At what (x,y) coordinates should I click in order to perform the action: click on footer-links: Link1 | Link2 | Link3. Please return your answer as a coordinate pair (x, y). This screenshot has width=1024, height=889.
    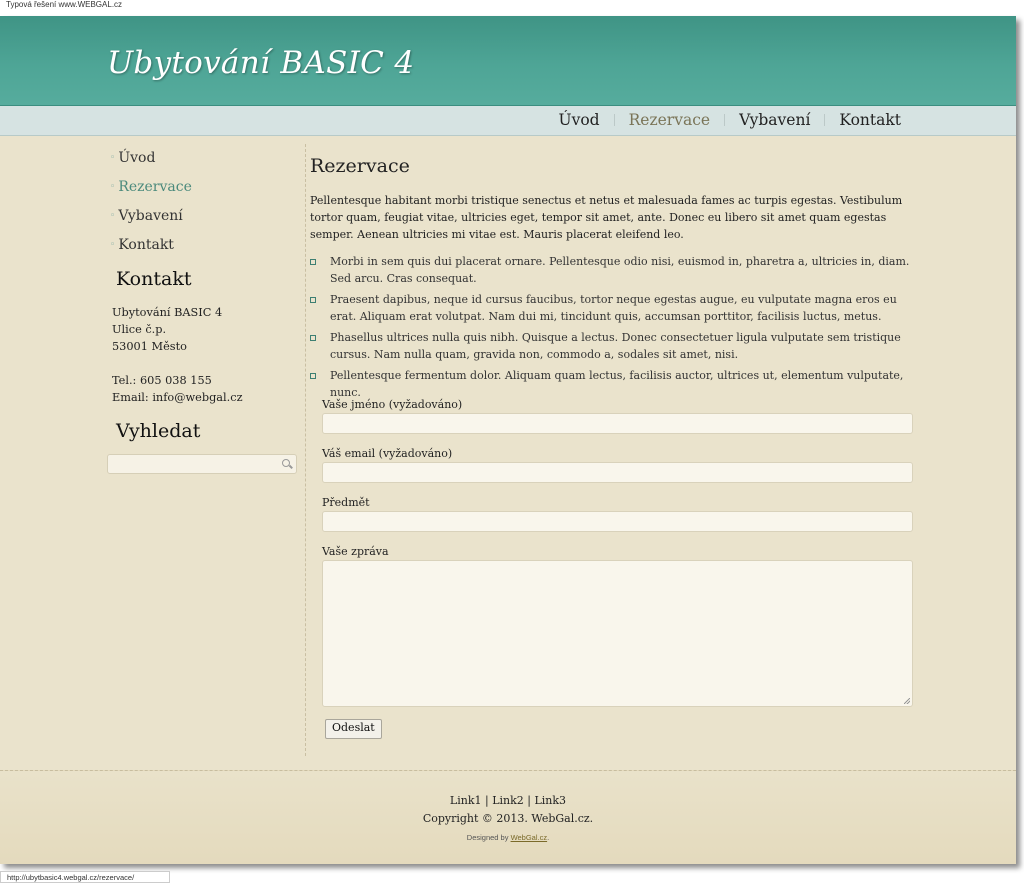
    Looking at the image, I should click on (508, 800).